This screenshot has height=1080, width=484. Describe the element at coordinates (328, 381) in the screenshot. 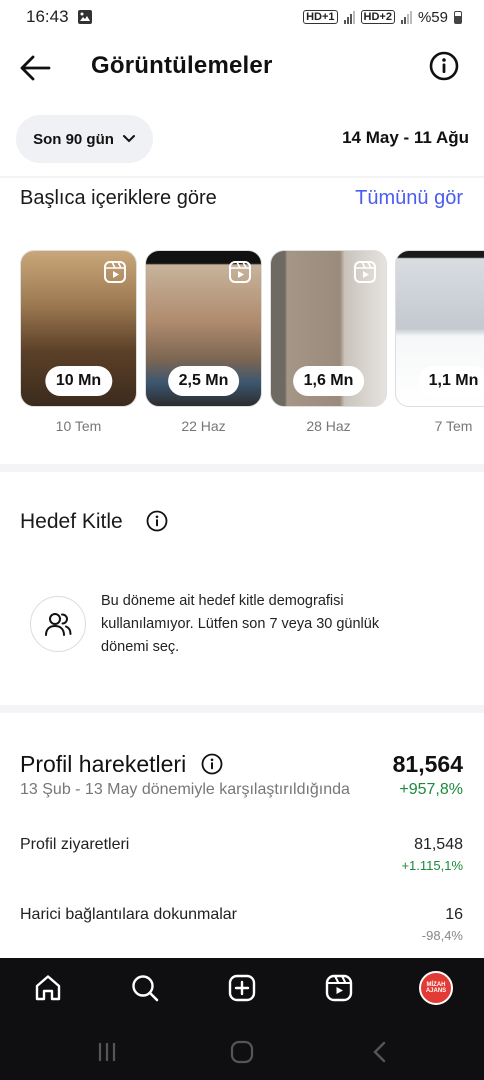

I see `views-pill: 1,6 Mn` at that location.